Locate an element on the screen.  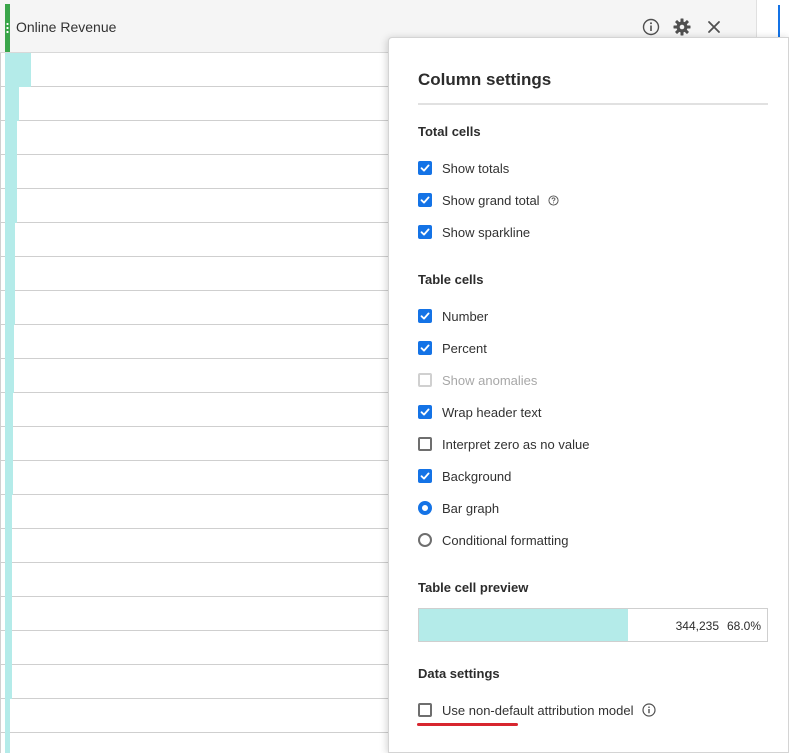
show-grand-total-option: Show grand total is located at coordinates (488, 200).